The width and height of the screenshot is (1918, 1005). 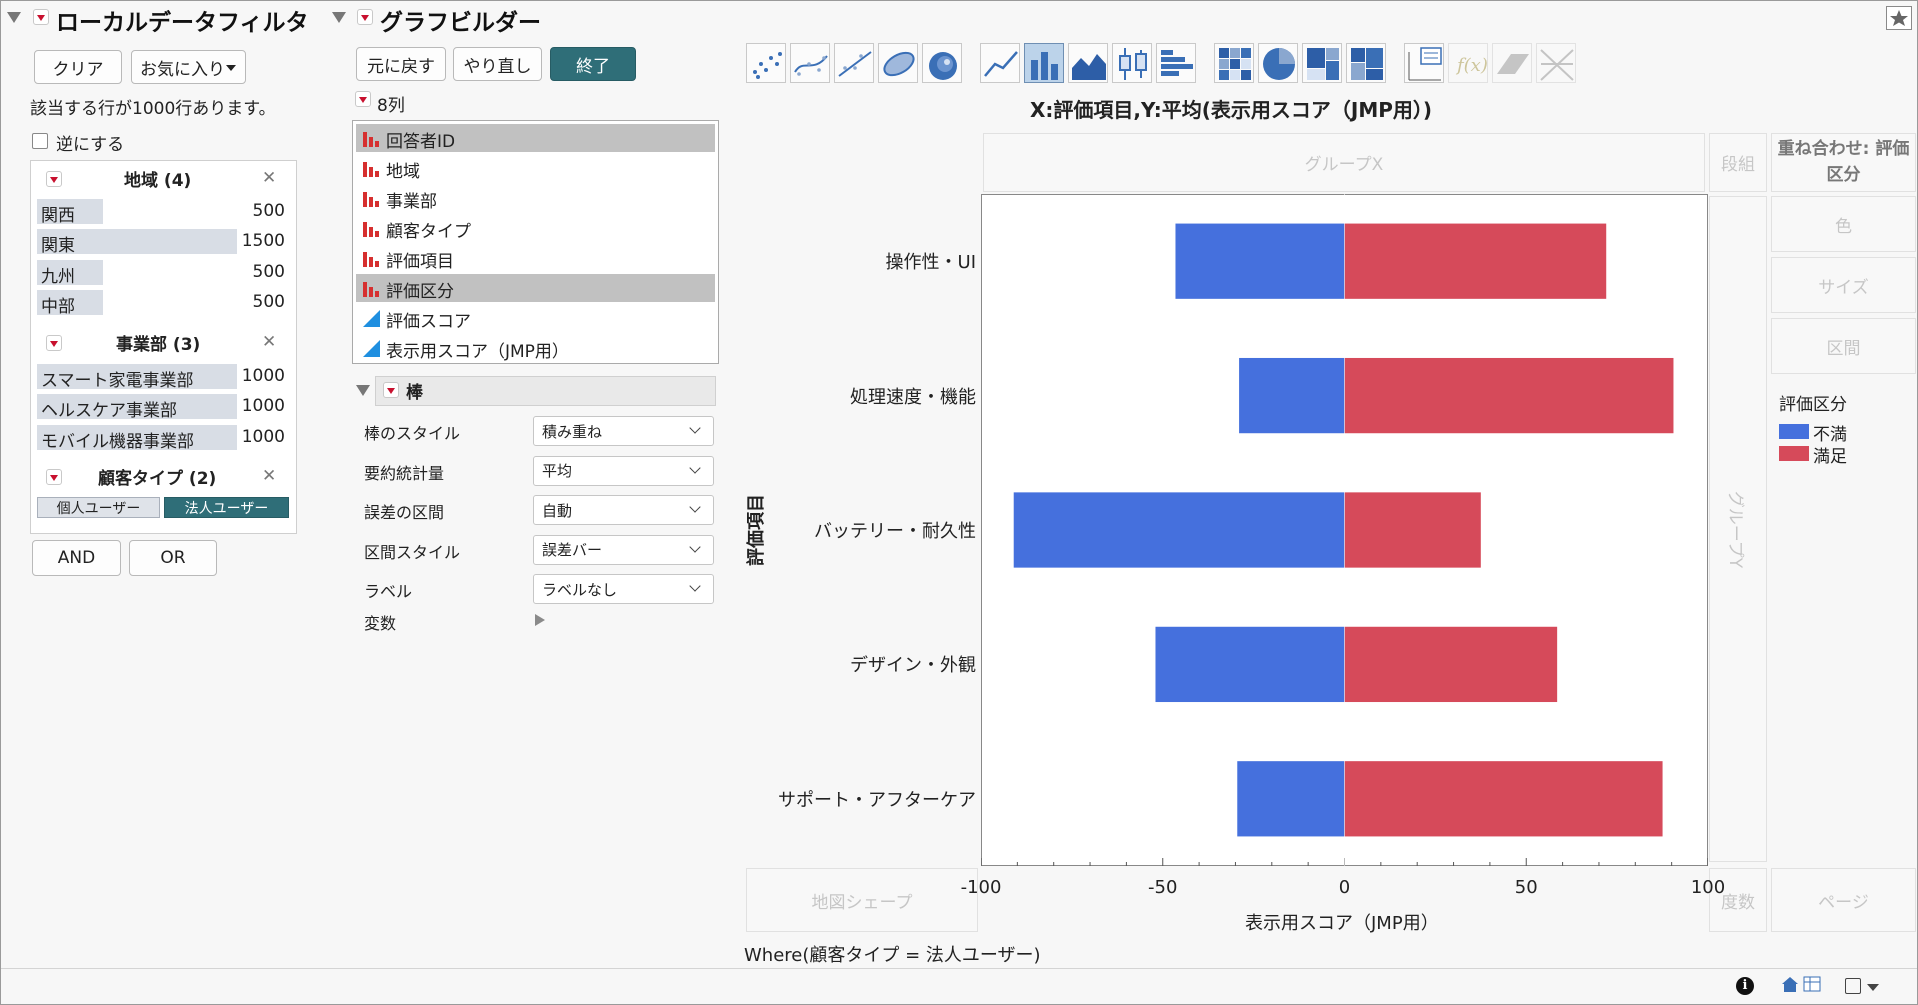 What do you see at coordinates (1342, 923) in the screenshot?
I see `x-axis-title: 表示用スコア（JMP用）` at bounding box center [1342, 923].